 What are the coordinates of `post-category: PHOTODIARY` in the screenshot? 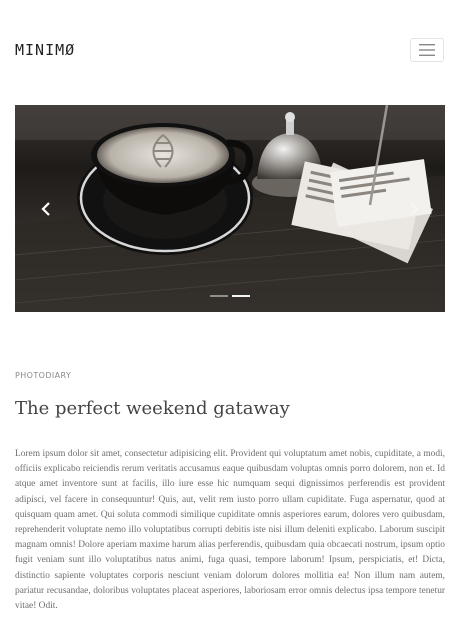 It's located at (43, 375).